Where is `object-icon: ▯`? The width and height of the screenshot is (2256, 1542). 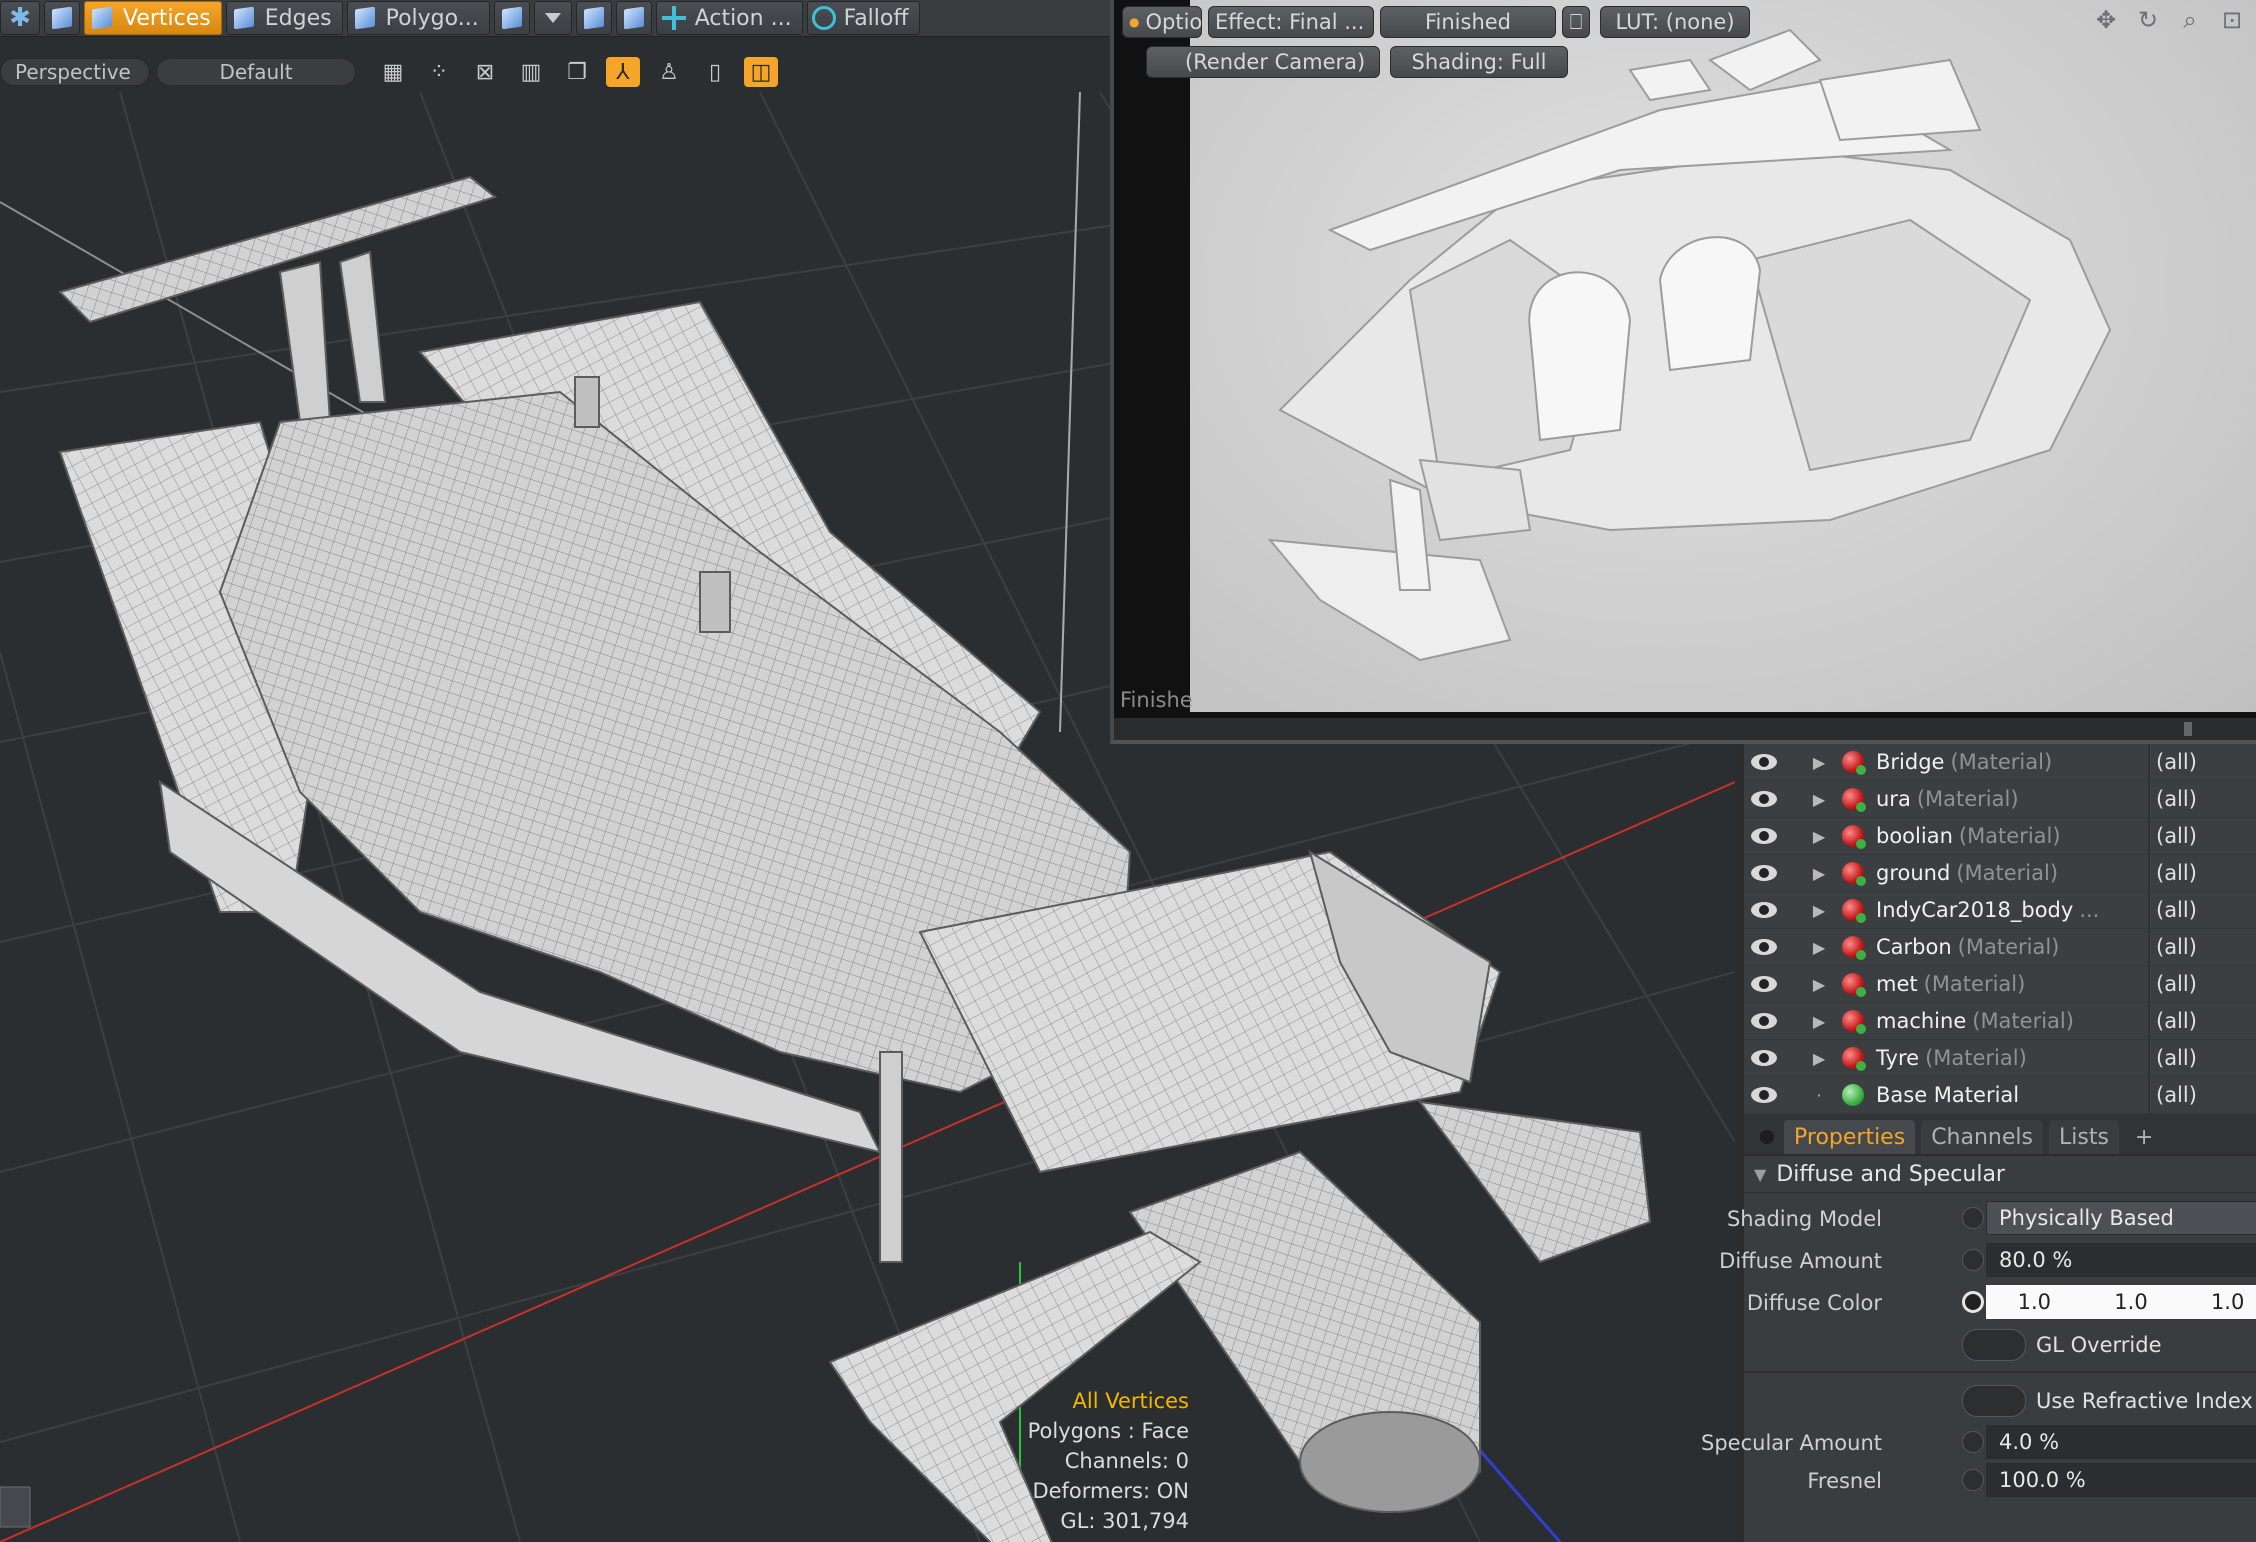 object-icon: ▯ is located at coordinates (715, 72).